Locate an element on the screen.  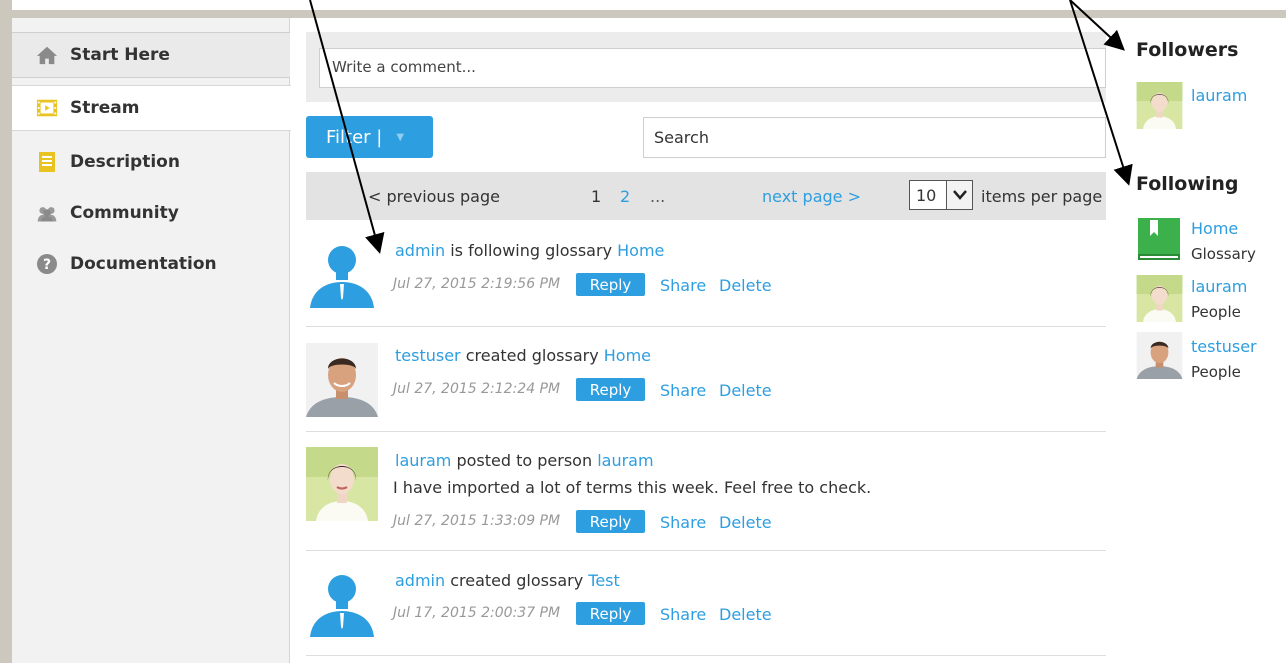
arrow-to-stream-entry is located at coordinates (347, 127).